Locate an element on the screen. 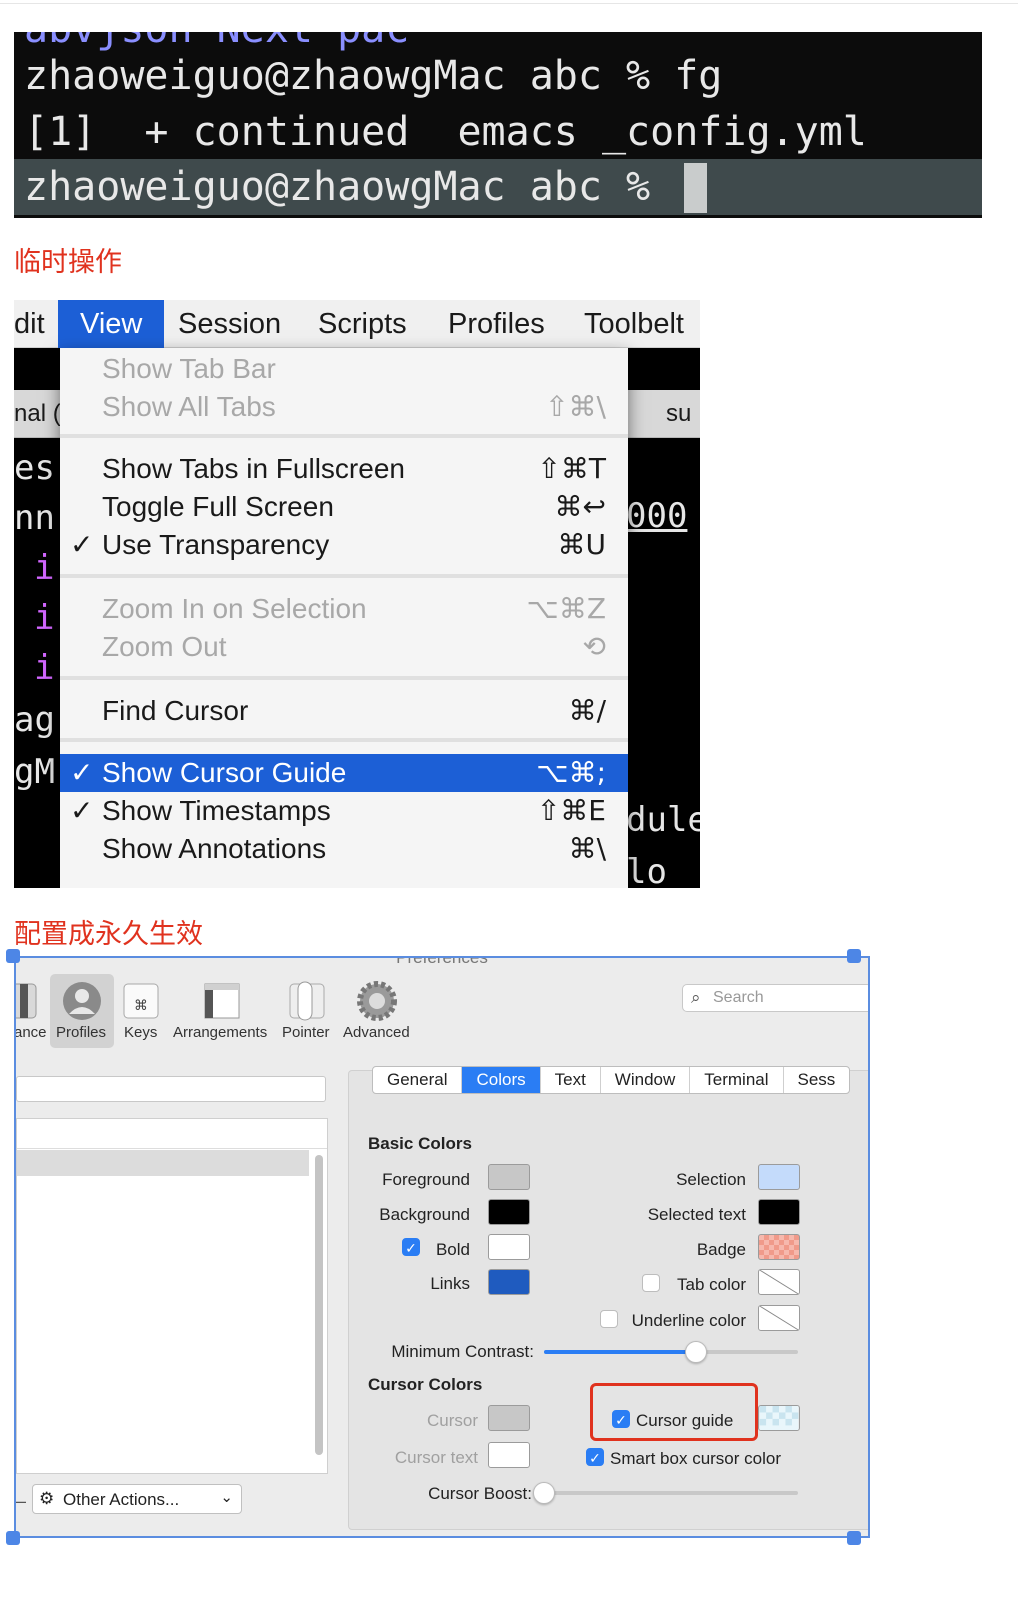 The height and width of the screenshot is (1598, 1018). appearance-icon is located at coordinates (27, 1001).